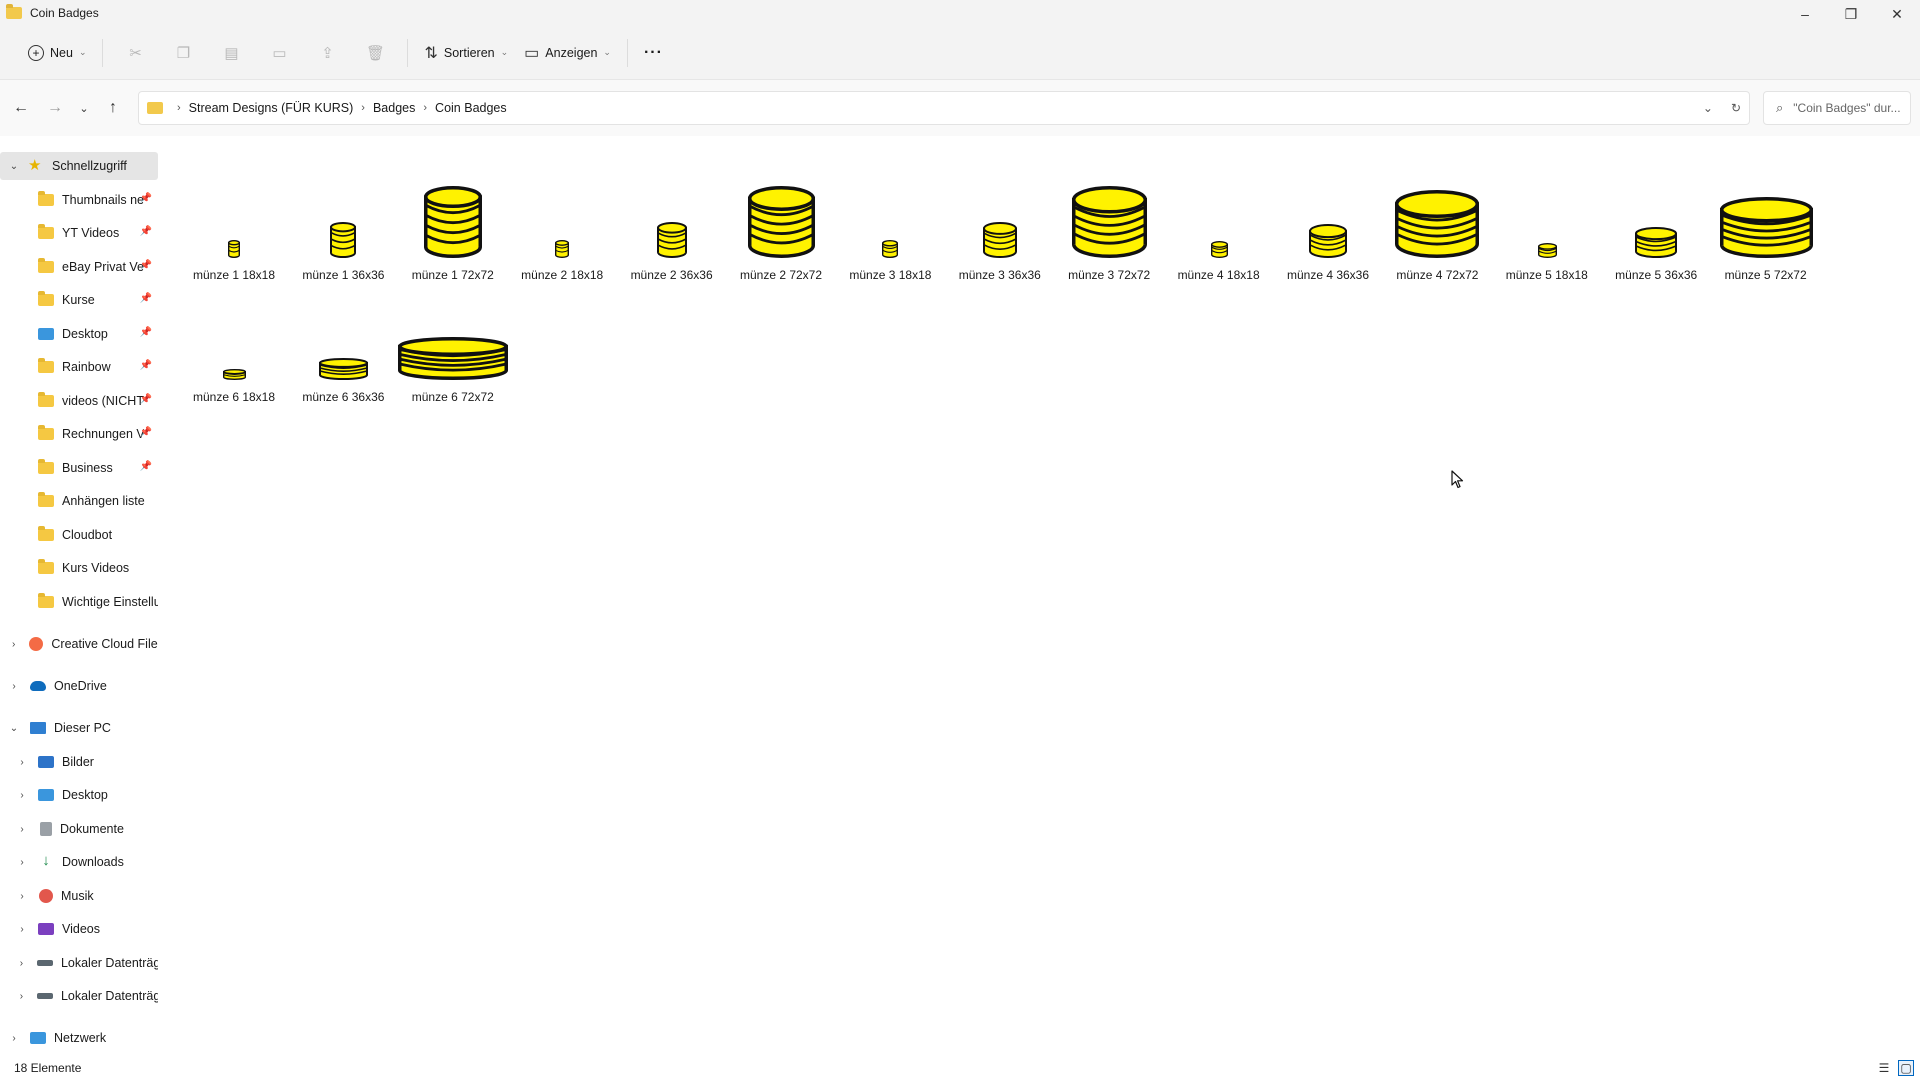 This screenshot has height=1080, width=1920. Describe the element at coordinates (567, 53) in the screenshot. I see `view-button: ▭ Anzeigen ⌄` at that location.